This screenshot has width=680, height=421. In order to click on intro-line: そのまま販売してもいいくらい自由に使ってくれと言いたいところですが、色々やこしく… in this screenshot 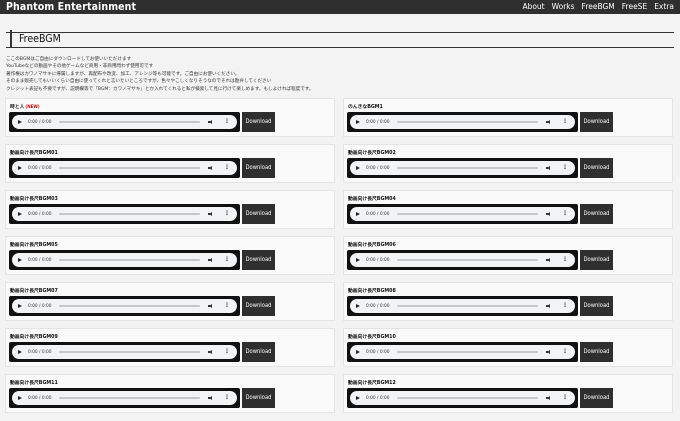, I will do `click(139, 82)`.